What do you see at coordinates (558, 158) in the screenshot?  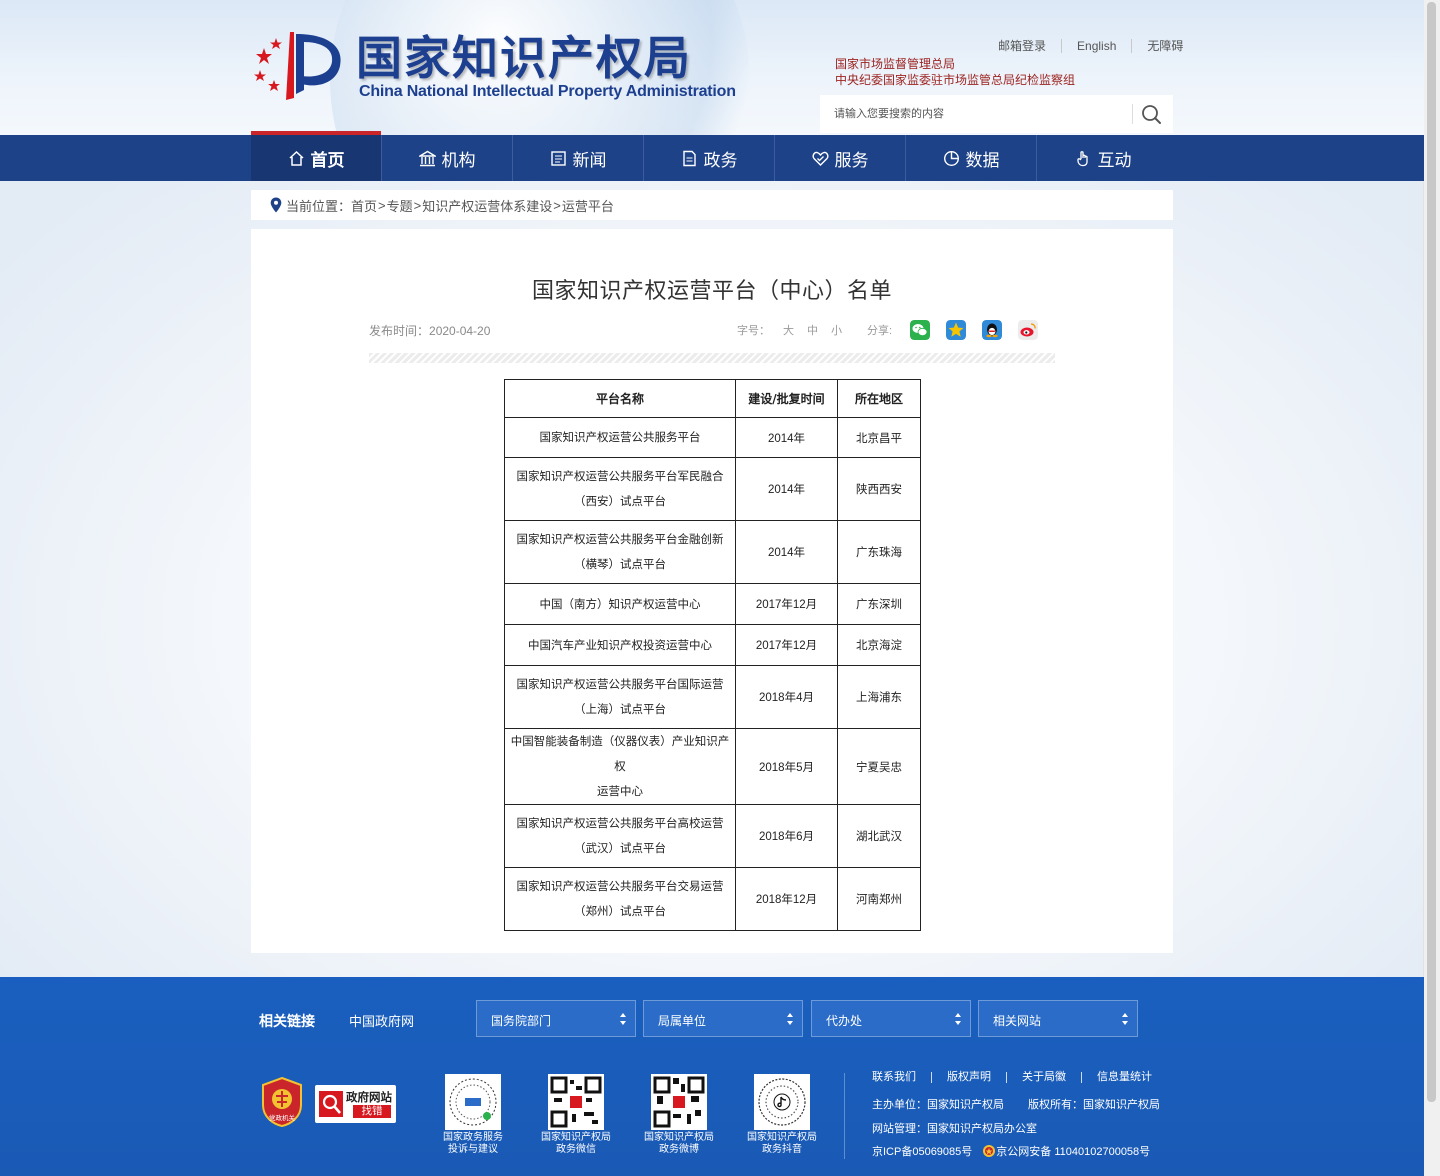 I see `news-icon` at bounding box center [558, 158].